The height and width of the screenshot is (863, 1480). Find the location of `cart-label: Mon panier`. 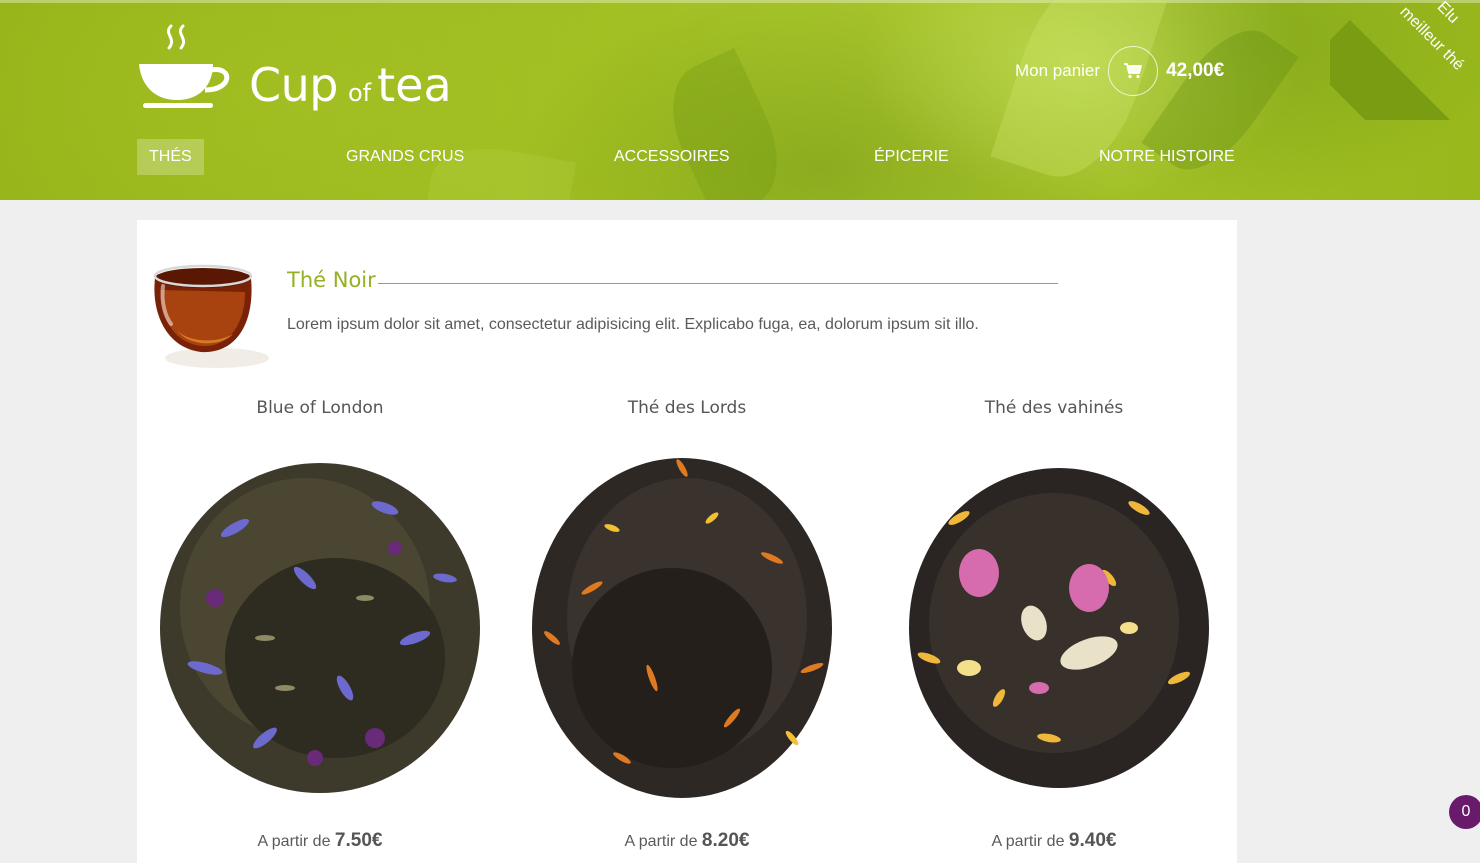

cart-label: Mon panier is located at coordinates (1058, 70).